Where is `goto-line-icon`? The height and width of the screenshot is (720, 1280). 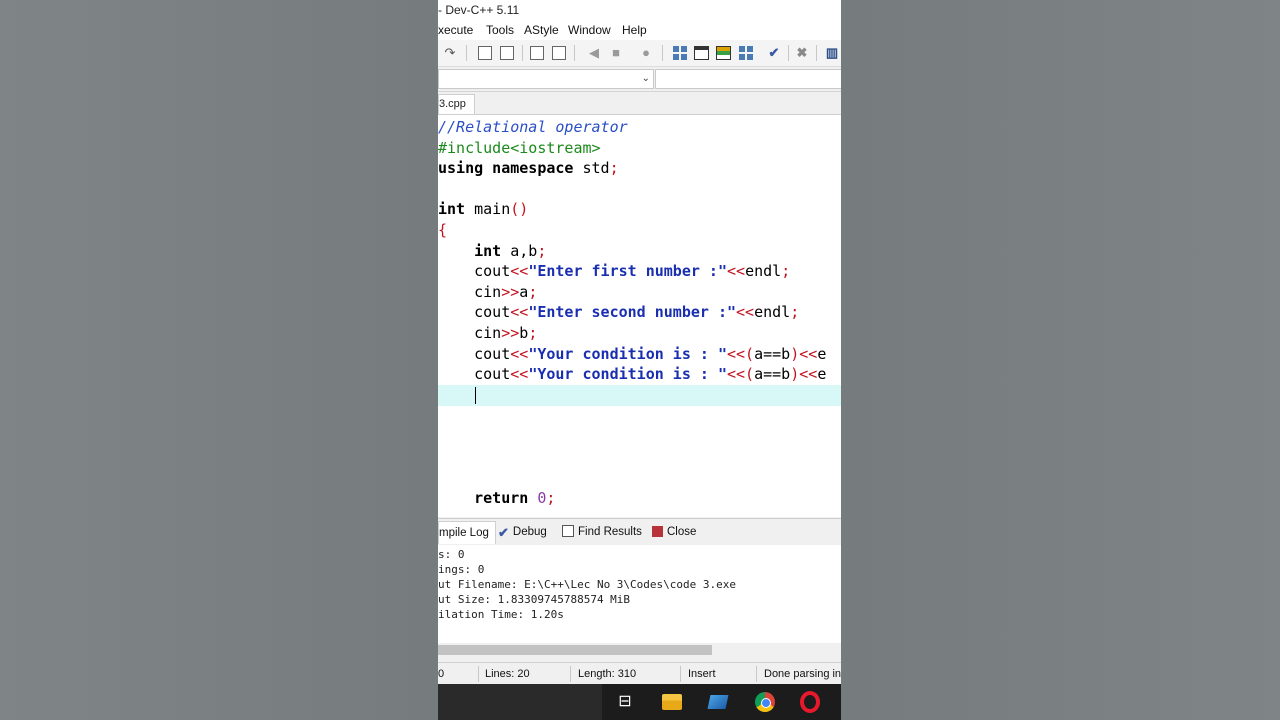 goto-line-icon is located at coordinates (537, 53).